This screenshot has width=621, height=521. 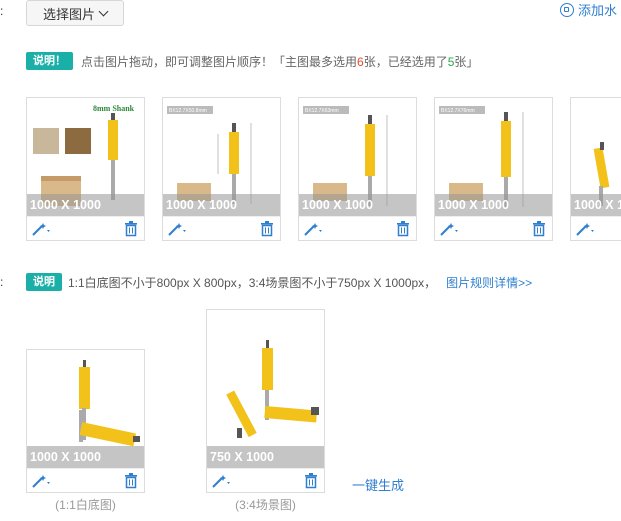 What do you see at coordinates (188, 111) in the screenshot?
I see `svg-text: BX12.7X50.8mm` at bounding box center [188, 111].